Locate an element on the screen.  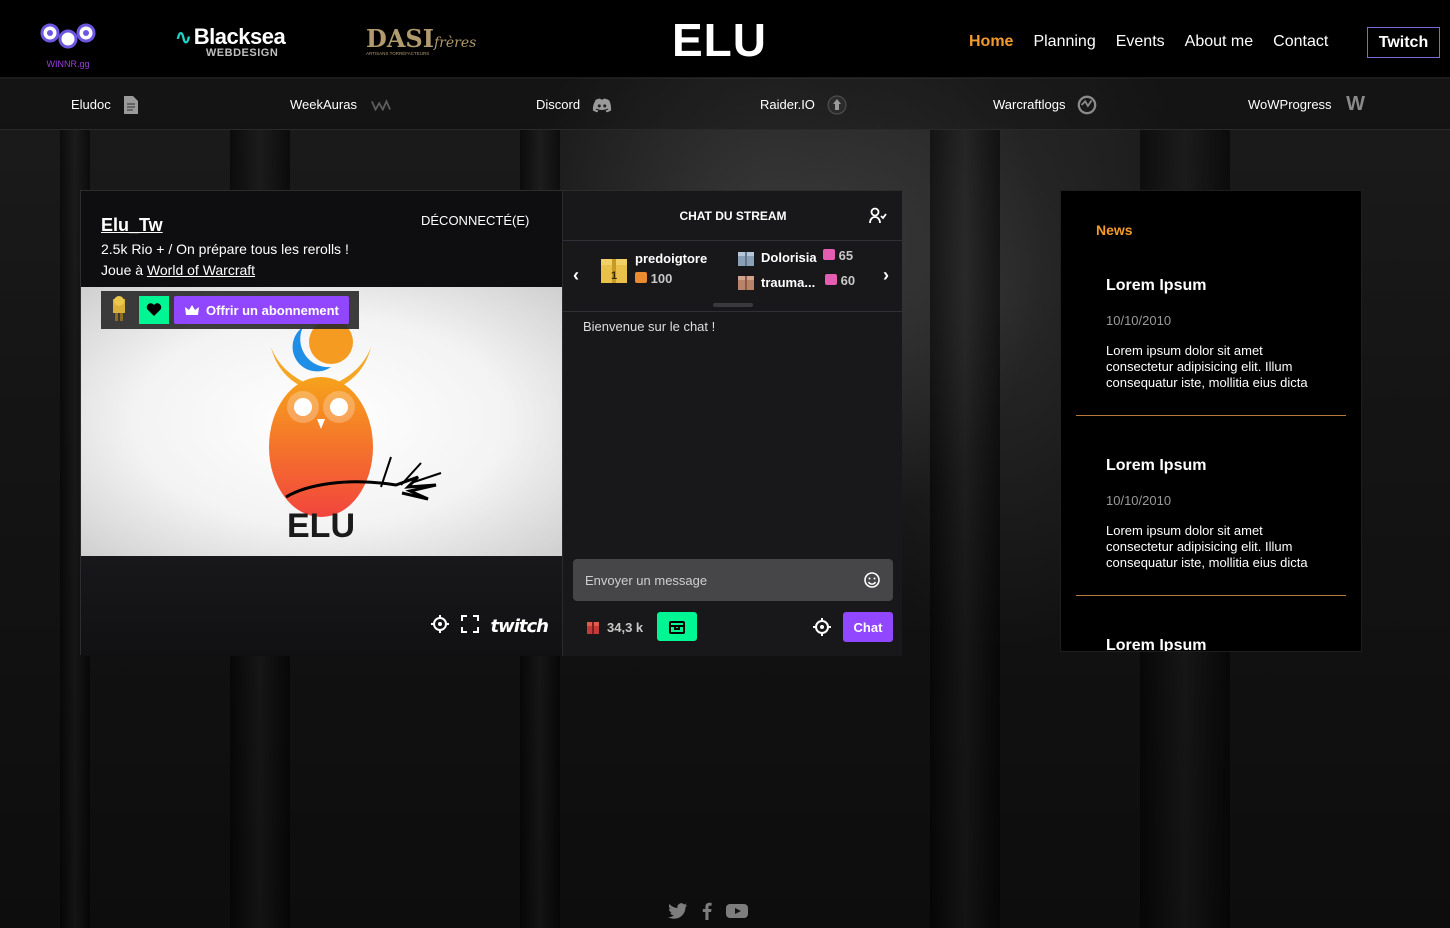
nav-contact: Contact is located at coordinates (1300, 42).